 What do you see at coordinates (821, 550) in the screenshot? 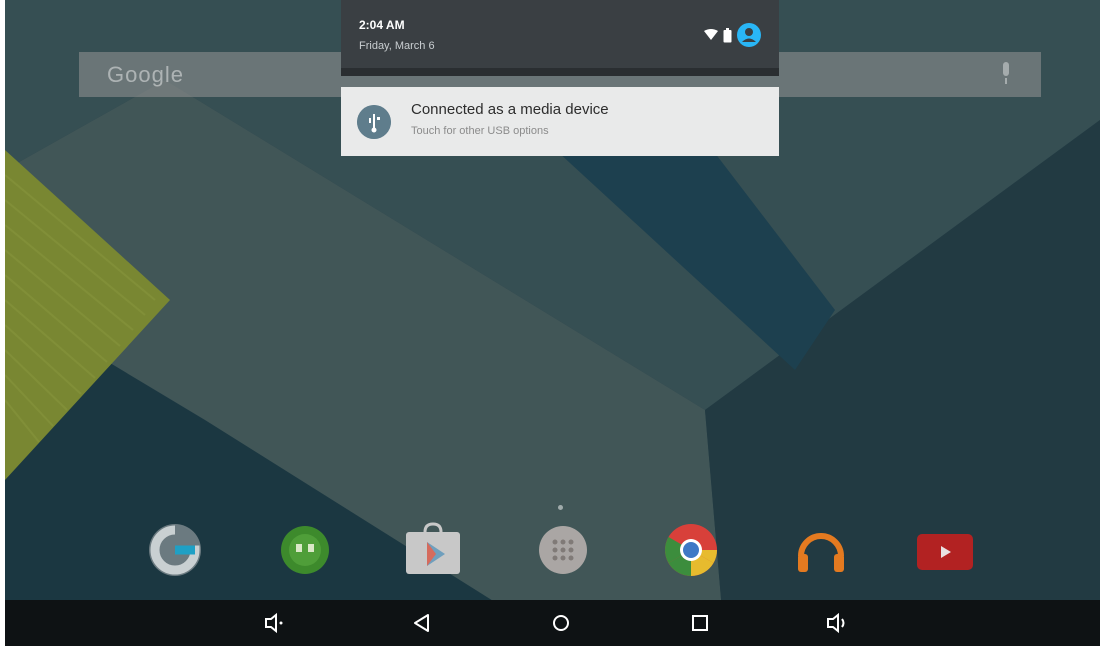
I see `play-music-icon` at bounding box center [821, 550].